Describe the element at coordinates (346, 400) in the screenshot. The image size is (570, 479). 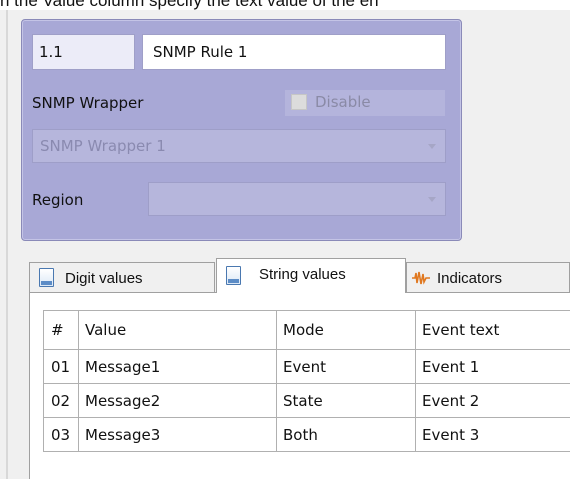
I see `mode-cell: State` at that location.